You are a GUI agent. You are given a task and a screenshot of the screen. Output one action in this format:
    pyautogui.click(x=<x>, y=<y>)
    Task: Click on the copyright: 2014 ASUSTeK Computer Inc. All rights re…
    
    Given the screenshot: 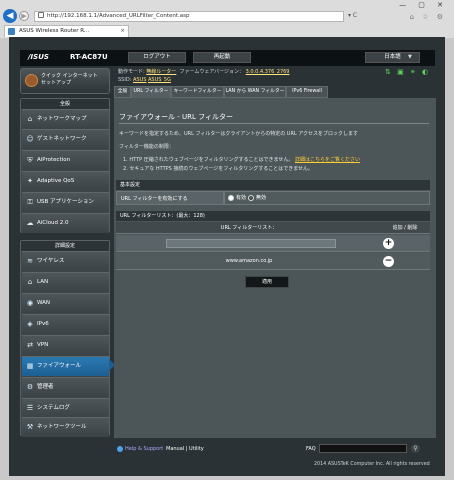 What is the action you would take?
    pyautogui.click(x=372, y=464)
    